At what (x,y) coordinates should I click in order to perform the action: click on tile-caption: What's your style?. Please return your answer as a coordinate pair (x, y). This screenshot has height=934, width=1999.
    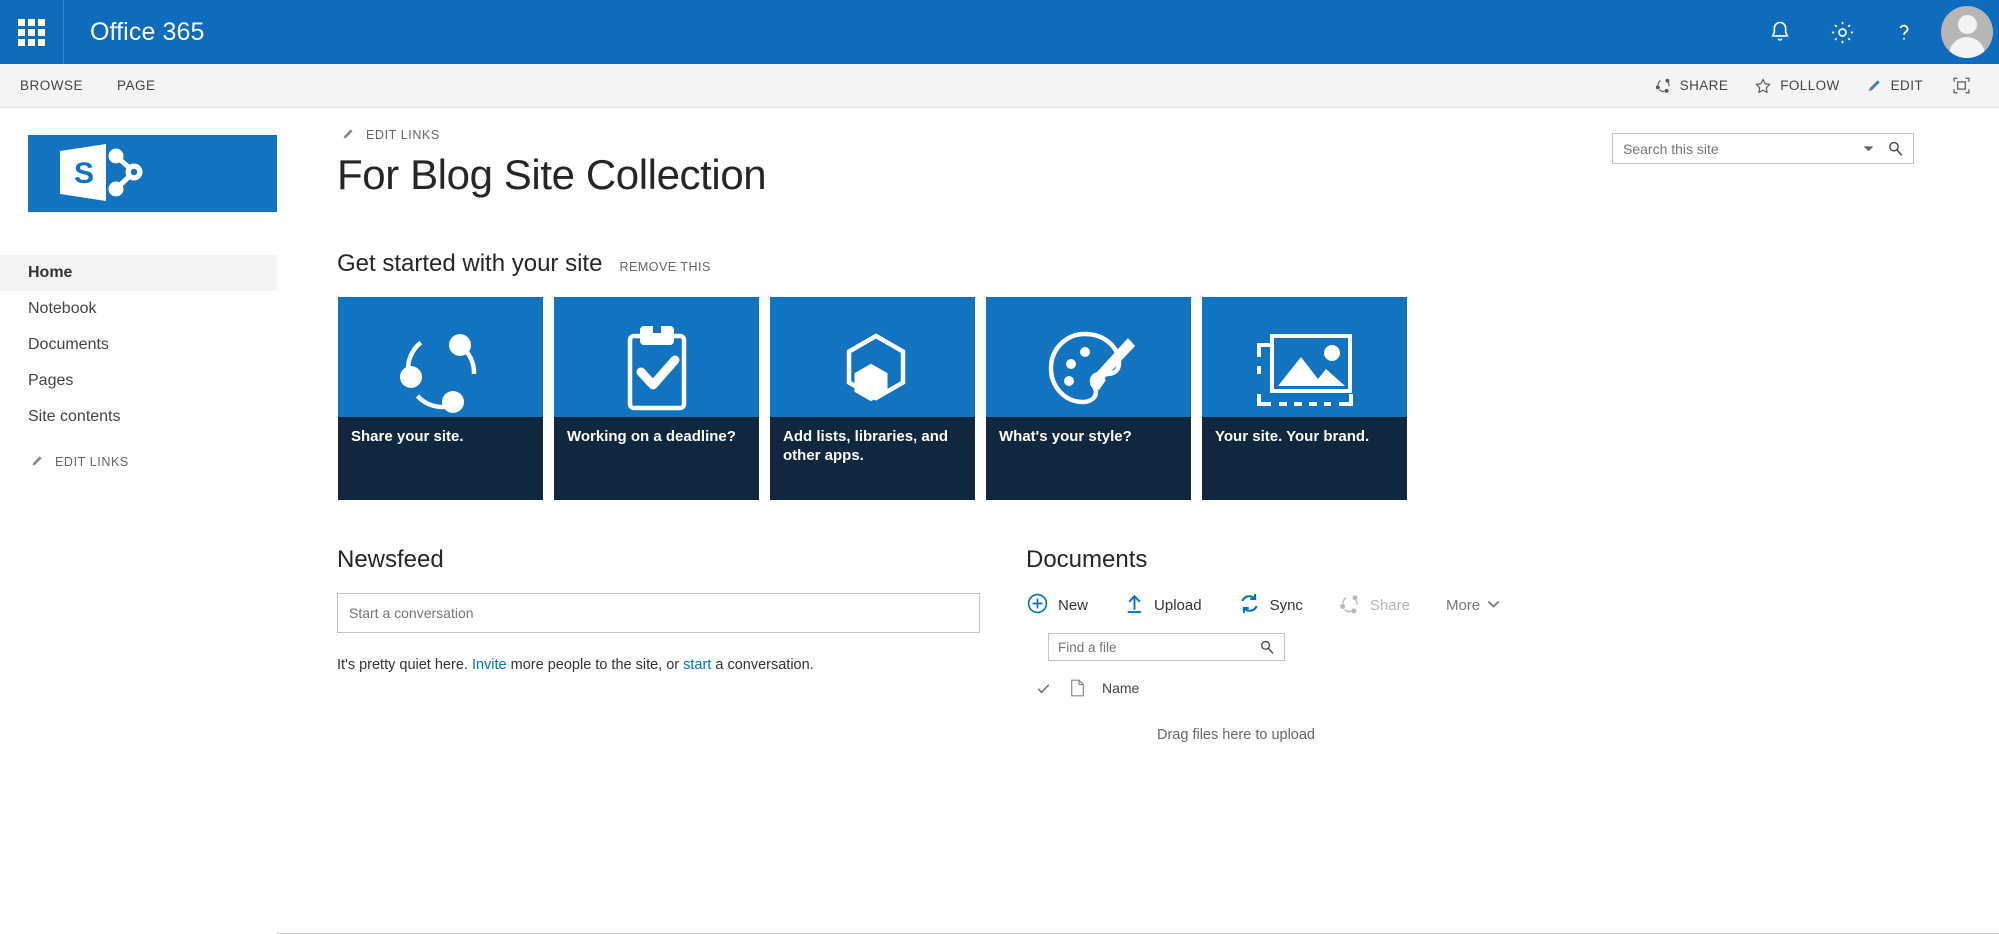
    Looking at the image, I should click on (1088, 458).